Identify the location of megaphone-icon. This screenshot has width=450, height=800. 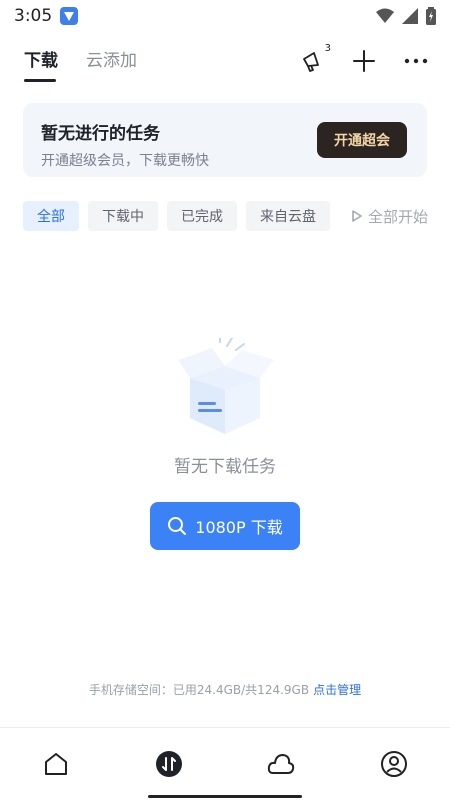
(311, 62).